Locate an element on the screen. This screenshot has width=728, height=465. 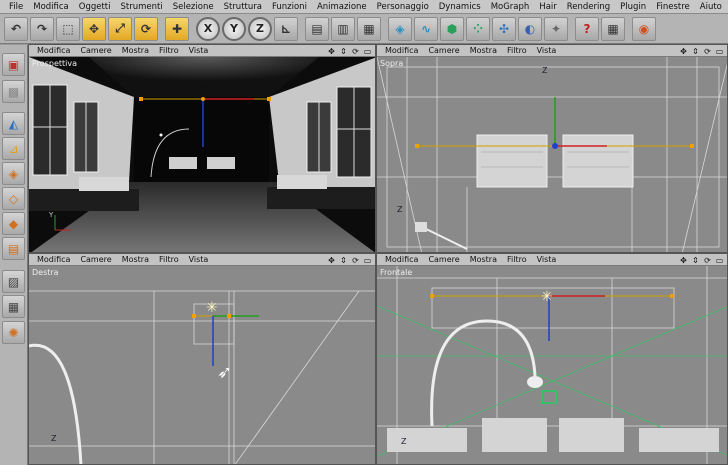
texture-icon: ▨ is located at coordinates (13, 281).